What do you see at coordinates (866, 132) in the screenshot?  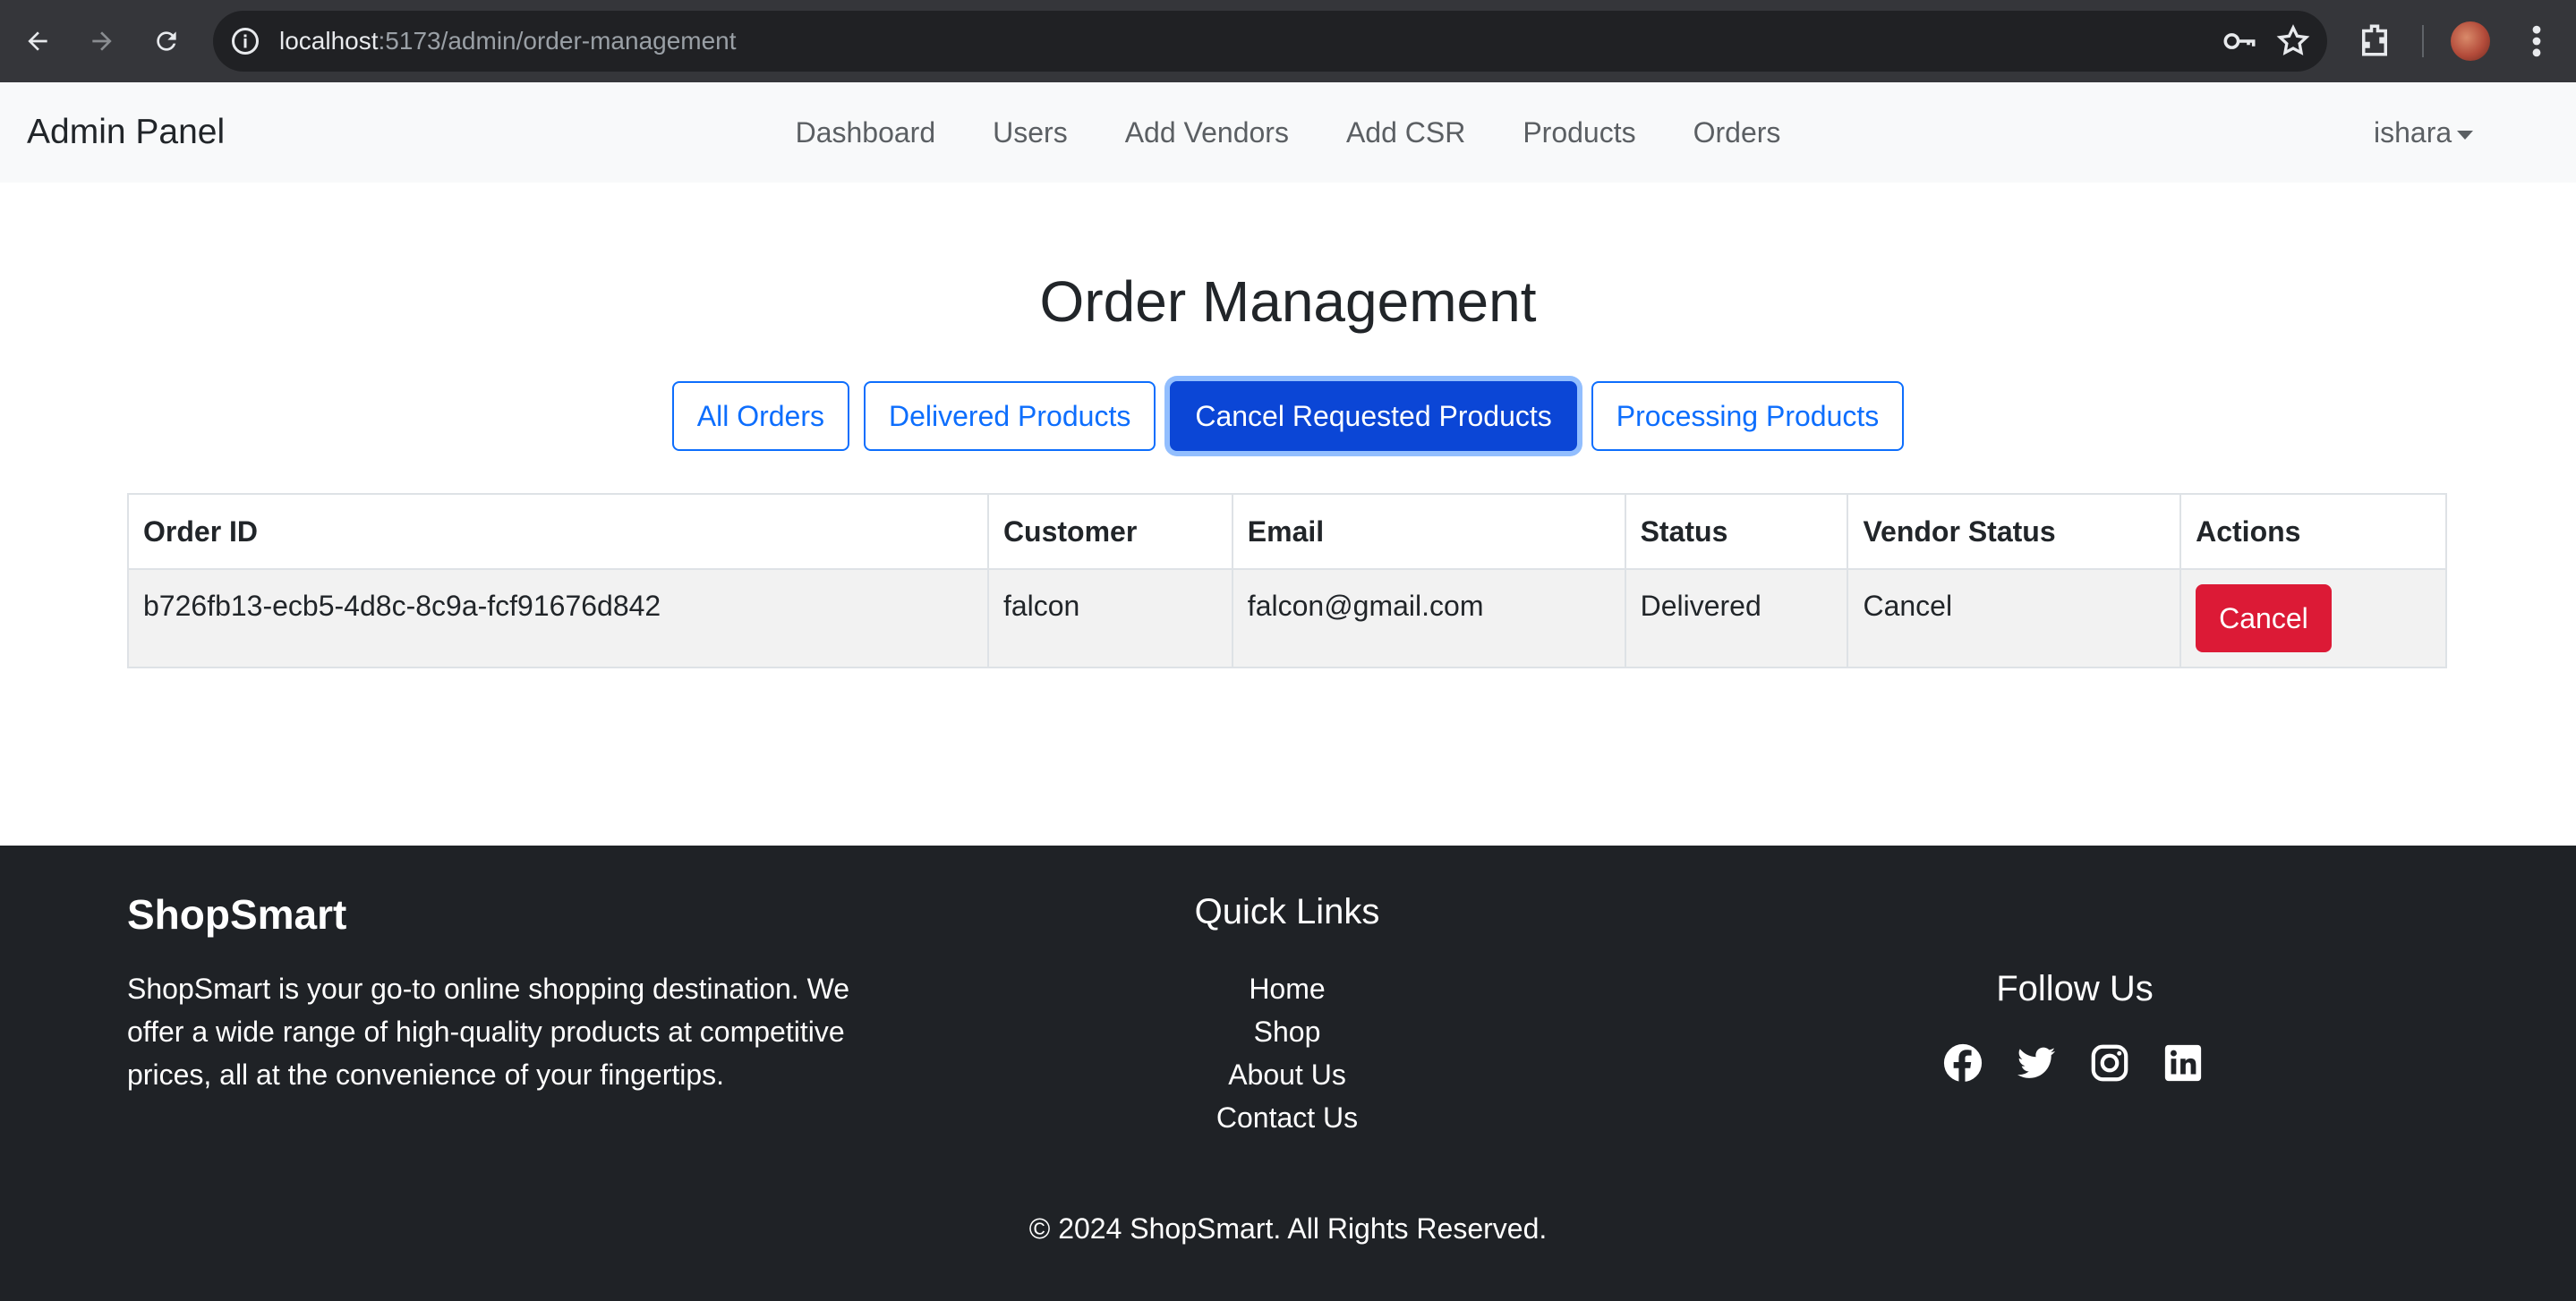 I see `nav-dashboard: Dashboard` at bounding box center [866, 132].